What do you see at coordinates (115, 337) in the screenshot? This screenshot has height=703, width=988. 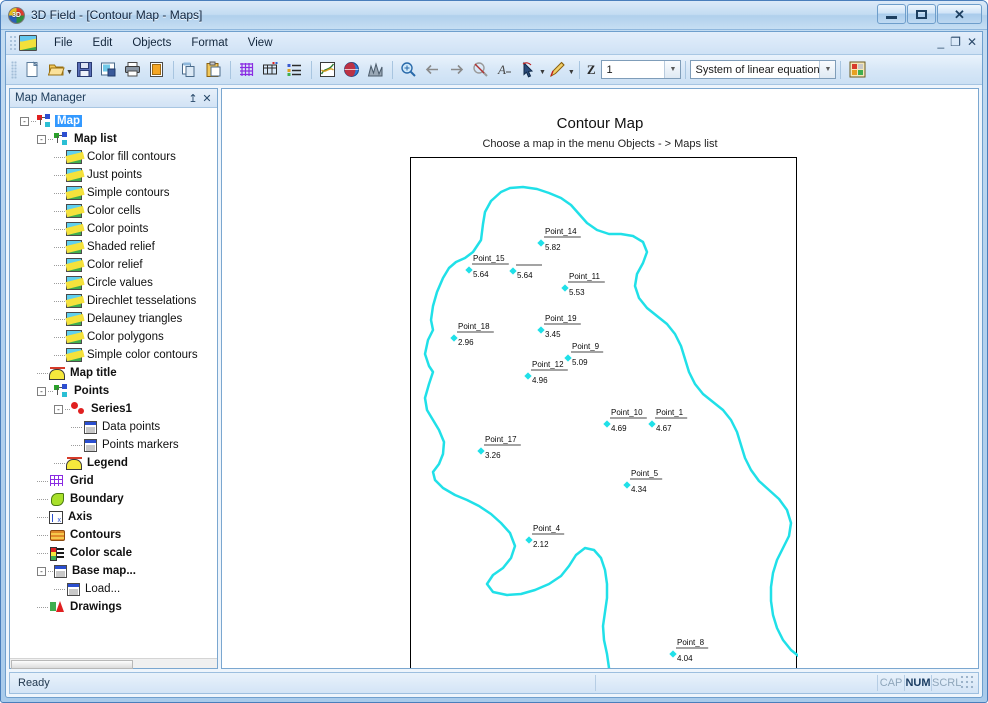 I see `tree-item-color-polygons: Color polygons` at bounding box center [115, 337].